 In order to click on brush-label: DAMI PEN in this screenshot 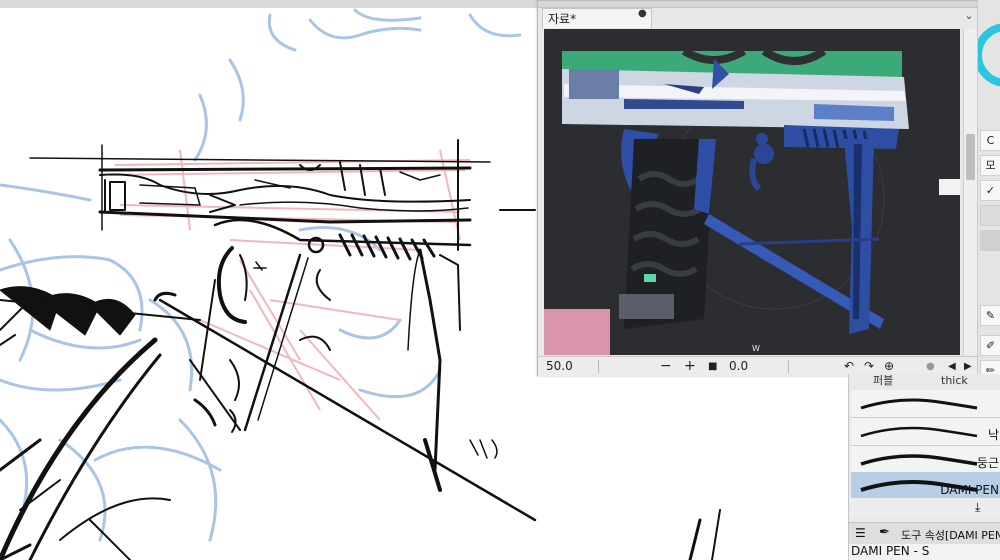, I will do `click(969, 490)`.